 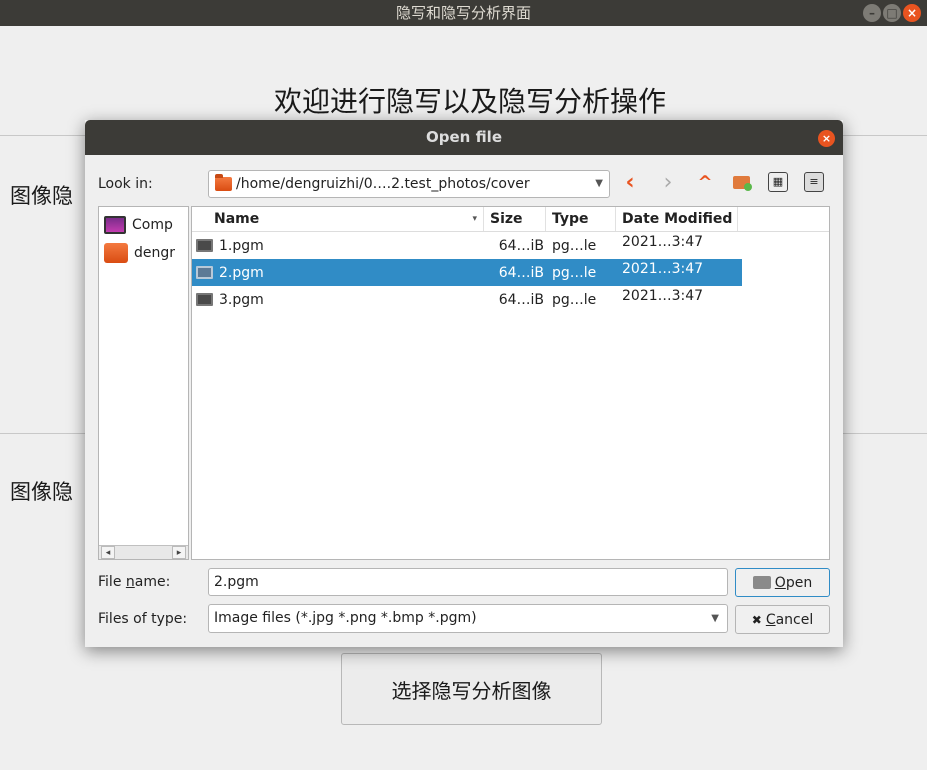 I want to click on detail-view-button: ≡, so click(x=814, y=182).